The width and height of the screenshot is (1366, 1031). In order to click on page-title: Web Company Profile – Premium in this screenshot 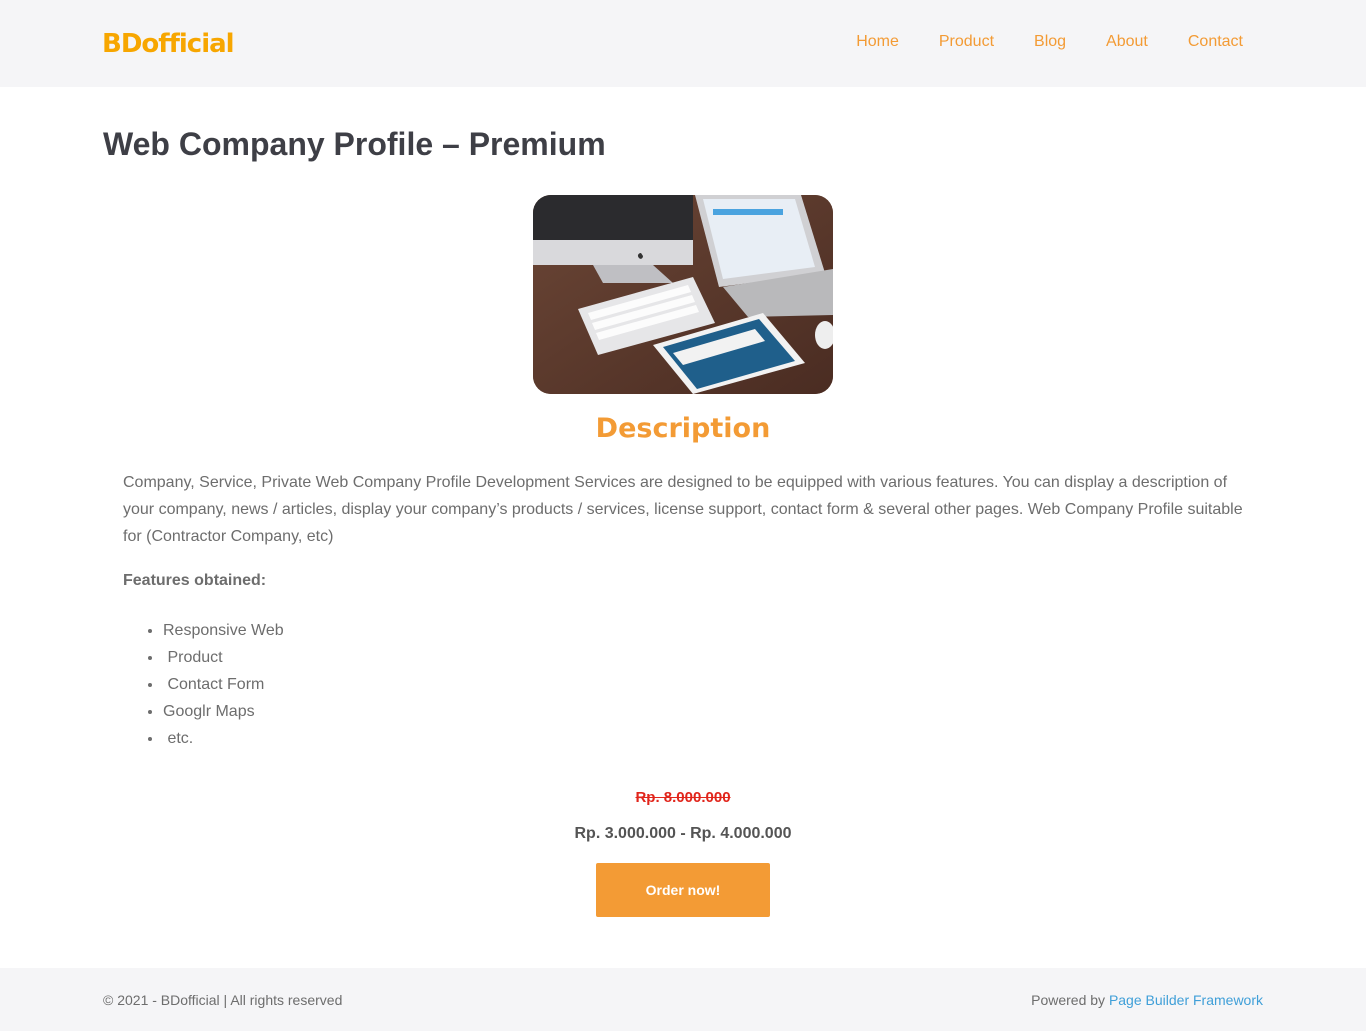, I will do `click(354, 144)`.